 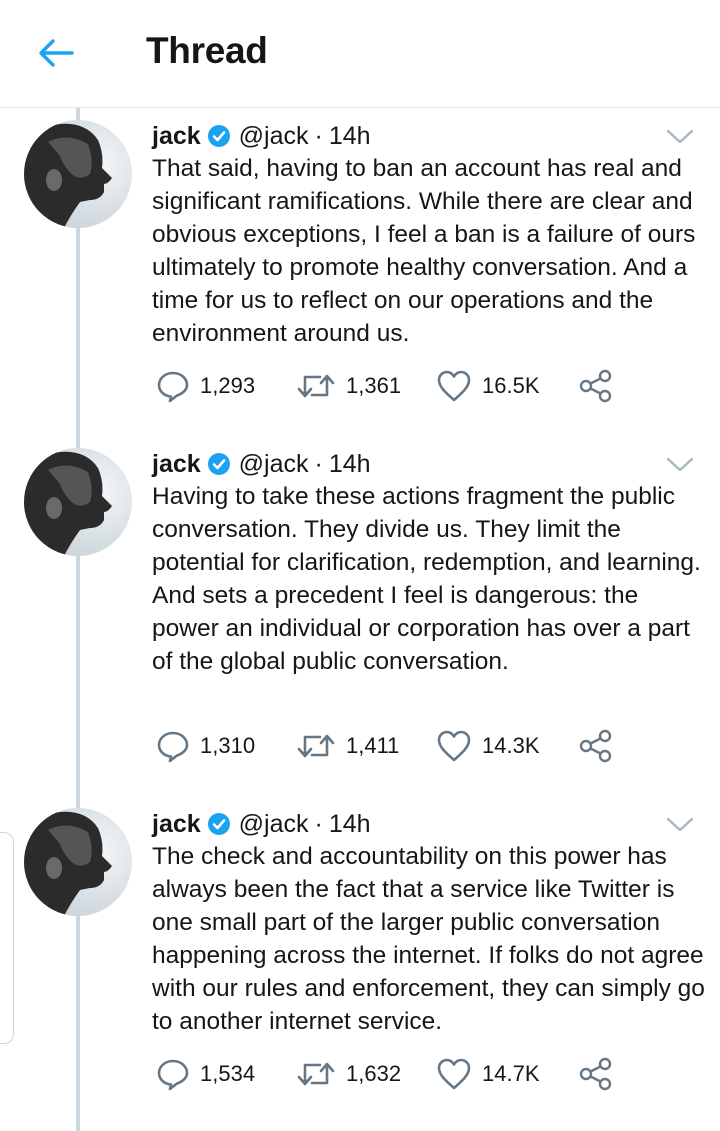 What do you see at coordinates (373, 745) in the screenshot?
I see `retweet-count: 1,411` at bounding box center [373, 745].